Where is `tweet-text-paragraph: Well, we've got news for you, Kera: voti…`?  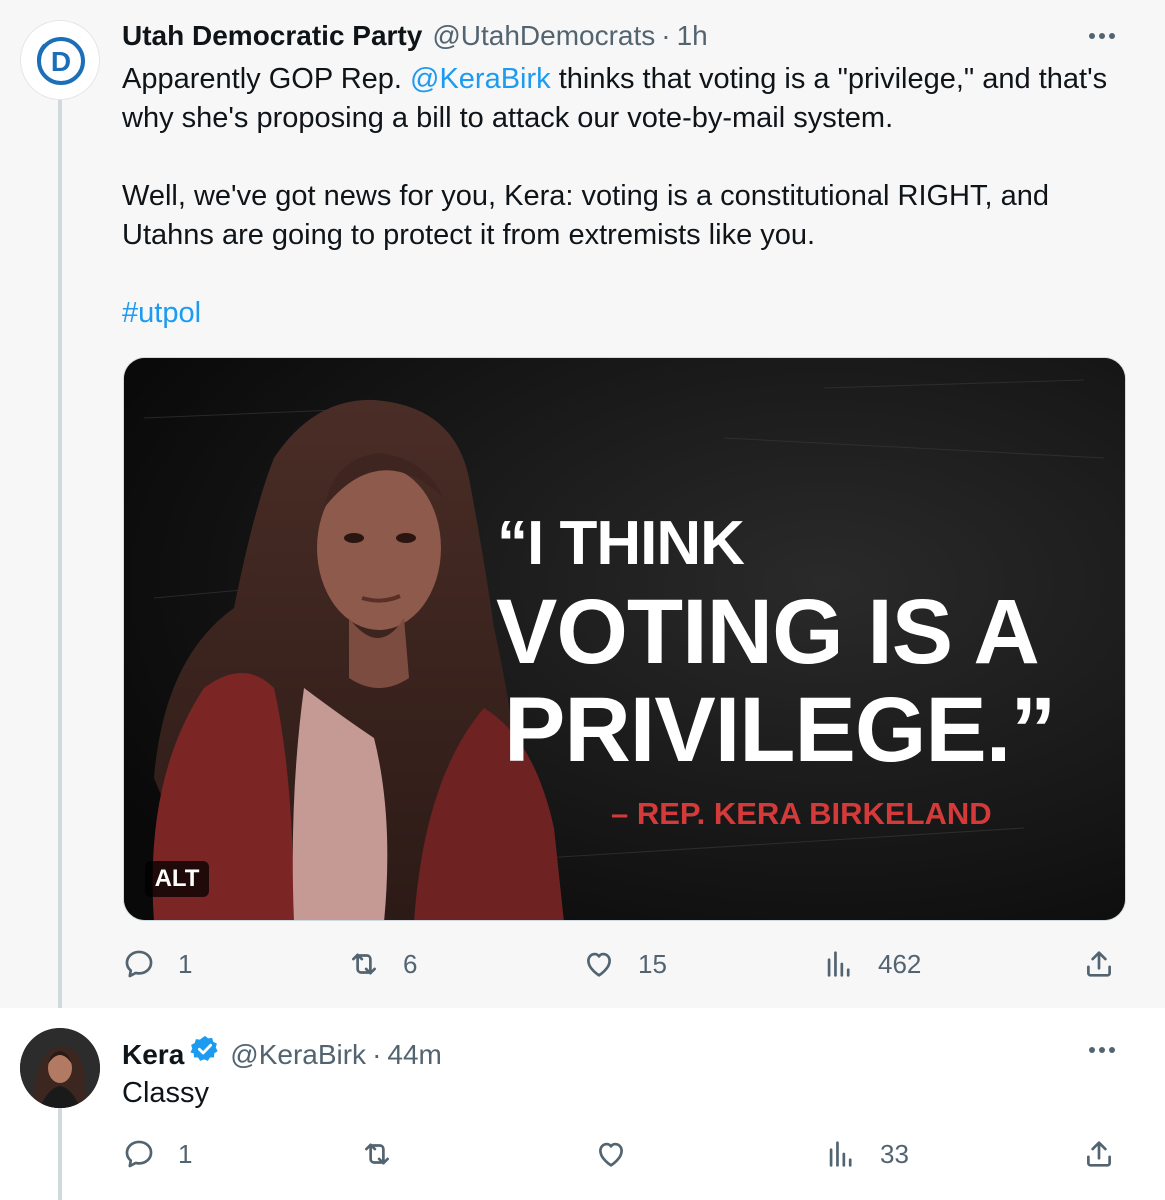 tweet-text-paragraph: Well, we've got news for you, Kera: voti… is located at coordinates (585, 215).